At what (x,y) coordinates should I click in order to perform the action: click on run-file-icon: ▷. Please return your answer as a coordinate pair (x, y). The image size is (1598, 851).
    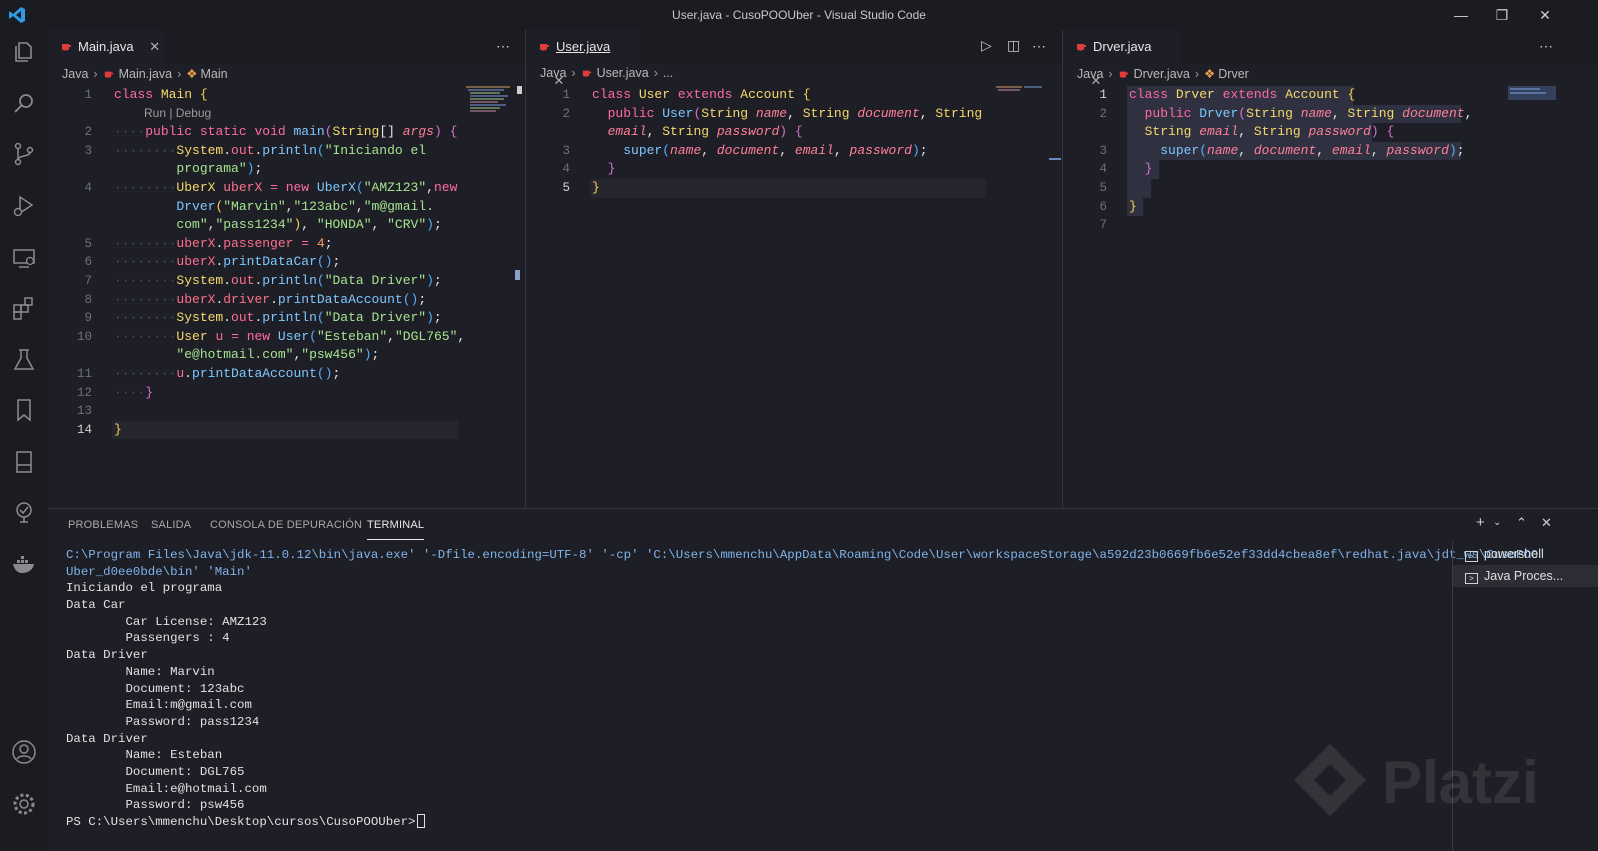
    Looking at the image, I should click on (987, 45).